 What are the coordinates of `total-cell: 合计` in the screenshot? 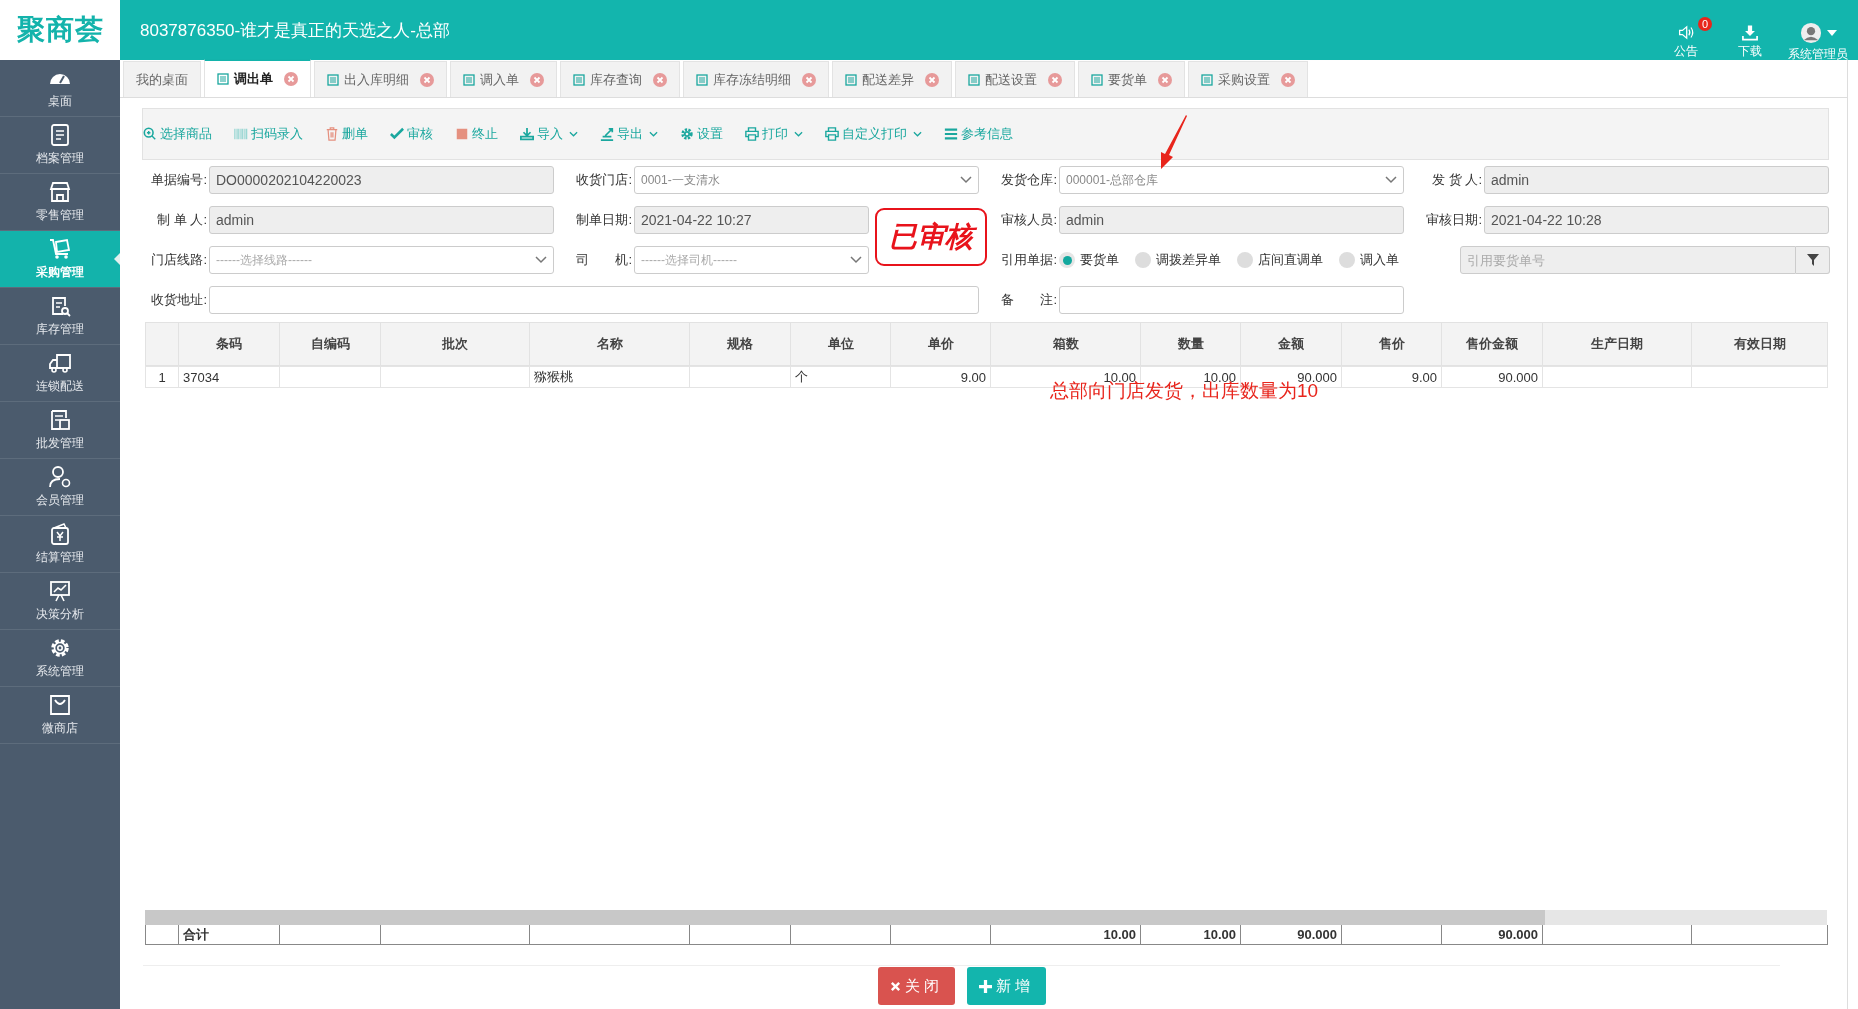 It's located at (229, 935).